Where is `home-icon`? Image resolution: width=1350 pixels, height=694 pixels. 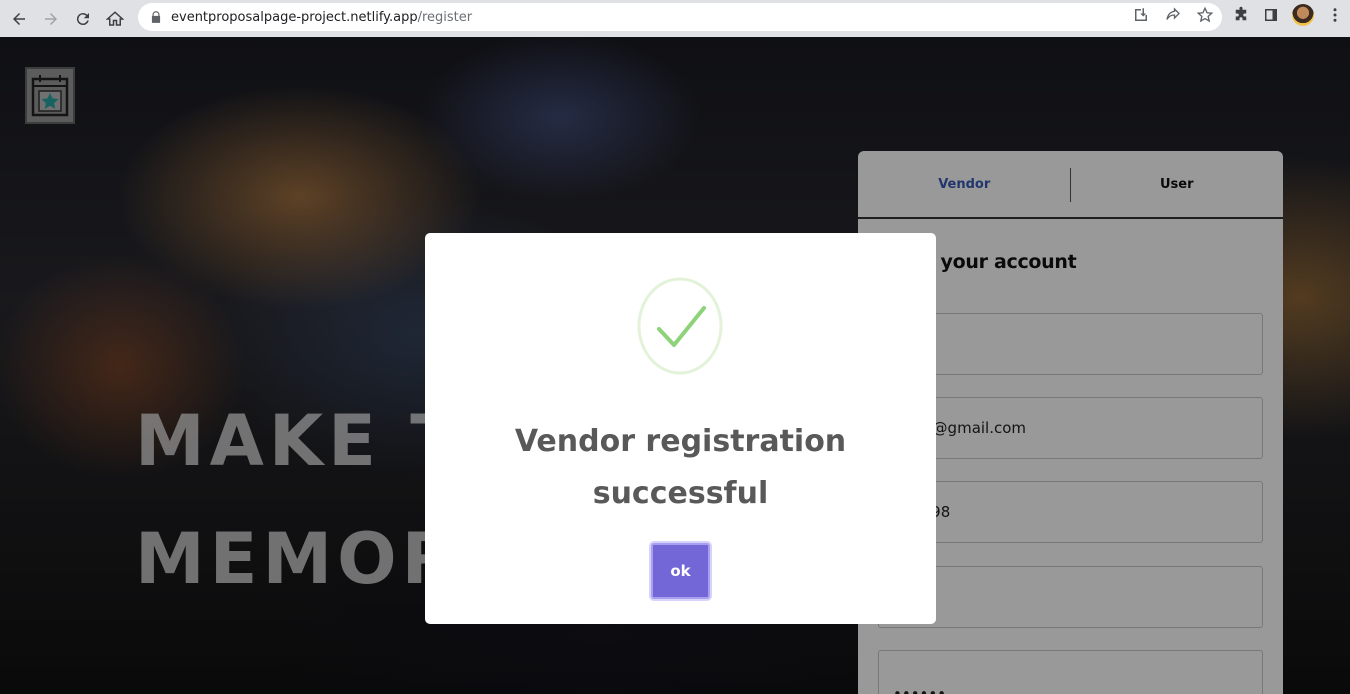
home-icon is located at coordinates (115, 18).